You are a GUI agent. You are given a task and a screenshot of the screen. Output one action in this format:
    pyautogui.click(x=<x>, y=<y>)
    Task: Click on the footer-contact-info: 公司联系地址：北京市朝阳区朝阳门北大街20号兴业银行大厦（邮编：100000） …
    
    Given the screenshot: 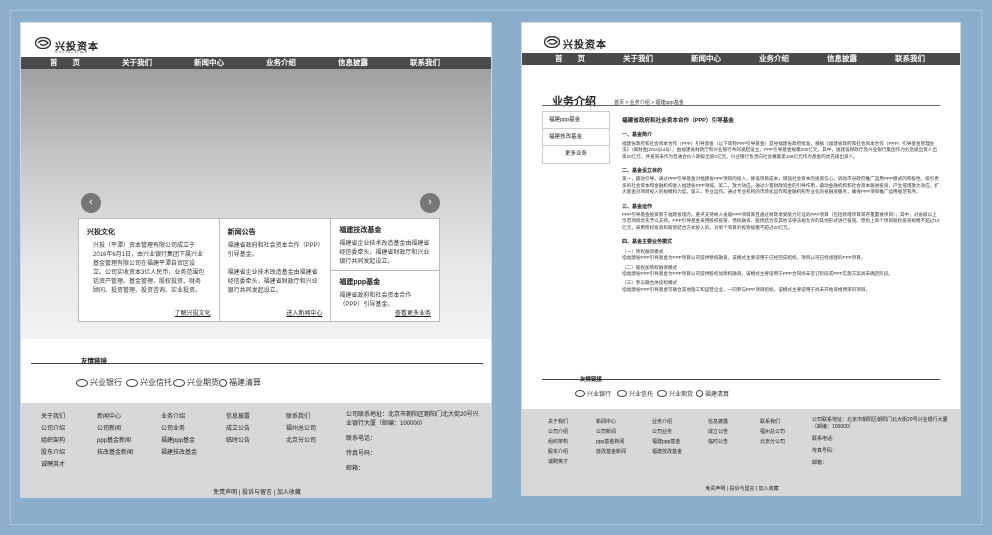 What is the action you would take?
    pyautogui.click(x=882, y=442)
    